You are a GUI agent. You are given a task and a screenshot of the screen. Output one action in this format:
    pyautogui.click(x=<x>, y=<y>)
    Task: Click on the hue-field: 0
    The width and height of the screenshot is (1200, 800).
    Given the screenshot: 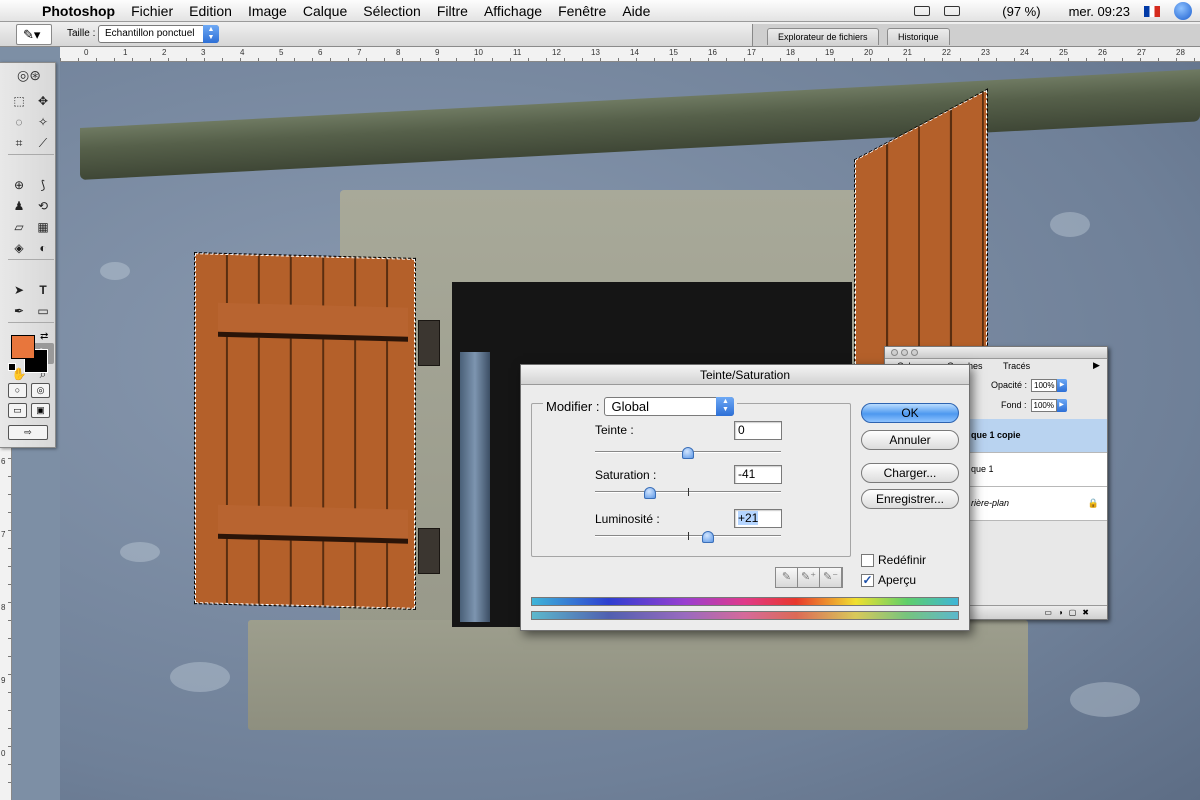 What is the action you would take?
    pyautogui.click(x=758, y=430)
    